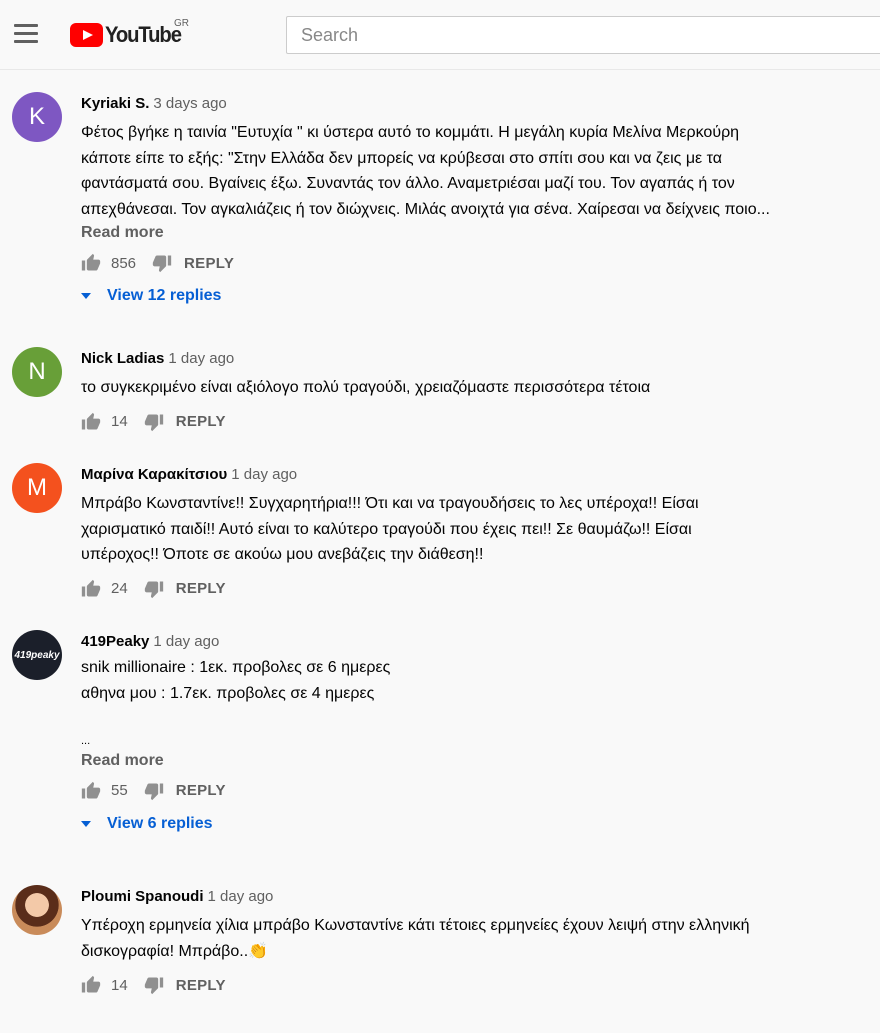  Describe the element at coordinates (37, 117) in the screenshot. I see `avatar: K` at that location.